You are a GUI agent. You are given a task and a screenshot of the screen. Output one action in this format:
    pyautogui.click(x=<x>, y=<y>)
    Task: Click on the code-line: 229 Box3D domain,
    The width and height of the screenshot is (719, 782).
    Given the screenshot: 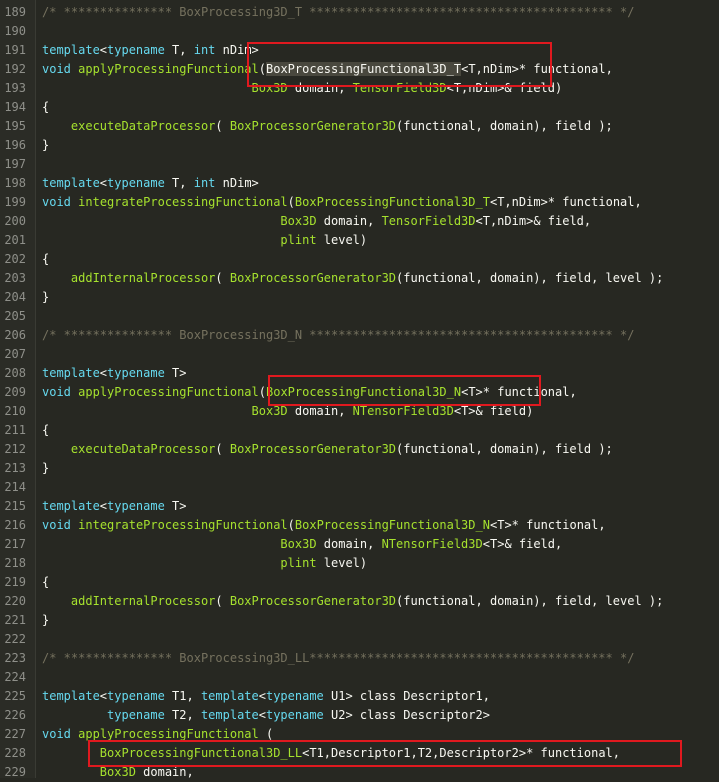 What is the action you would take?
    pyautogui.click(x=359, y=772)
    